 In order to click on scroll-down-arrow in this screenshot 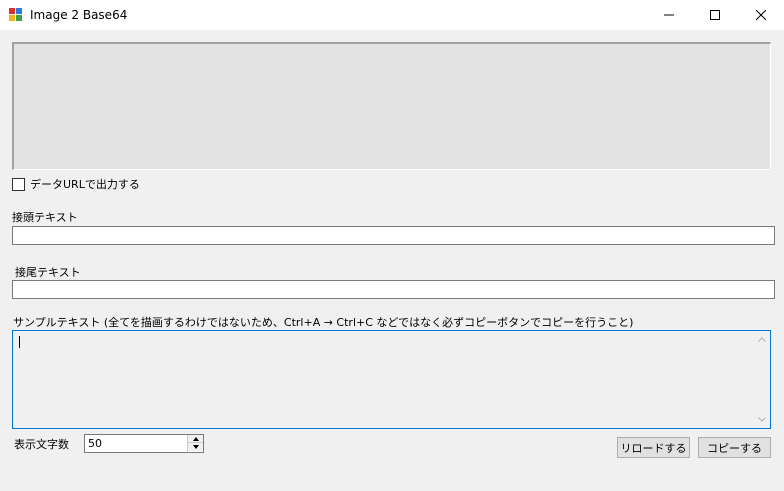, I will do `click(761, 419)`.